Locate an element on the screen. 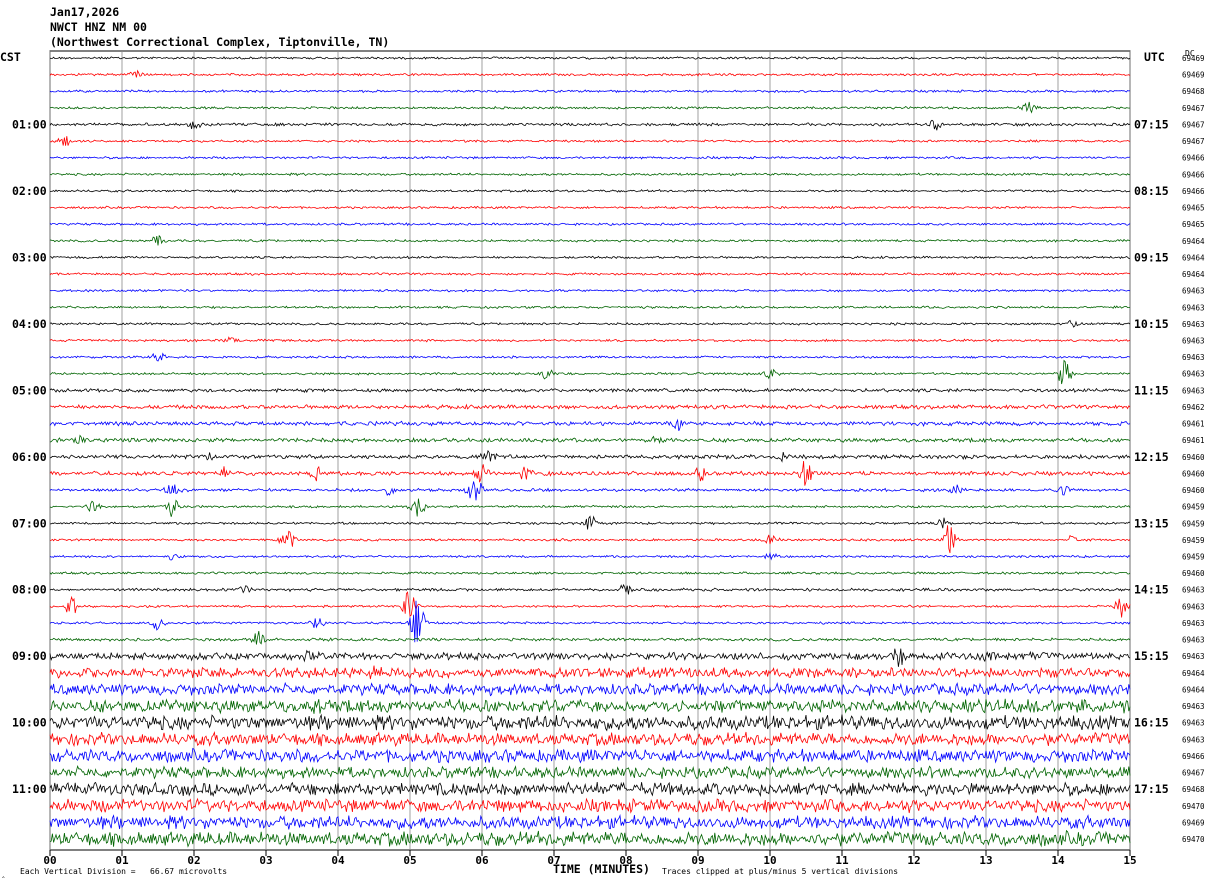  corner-mark: ‸ is located at coordinates (3, 873).